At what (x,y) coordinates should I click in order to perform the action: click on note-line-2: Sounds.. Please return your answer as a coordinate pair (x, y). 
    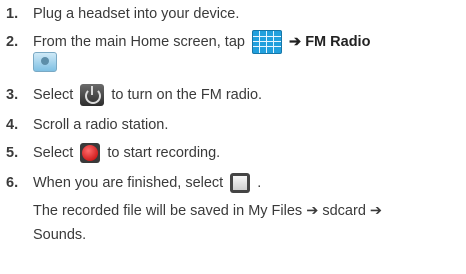
    Looking at the image, I should click on (60, 235).